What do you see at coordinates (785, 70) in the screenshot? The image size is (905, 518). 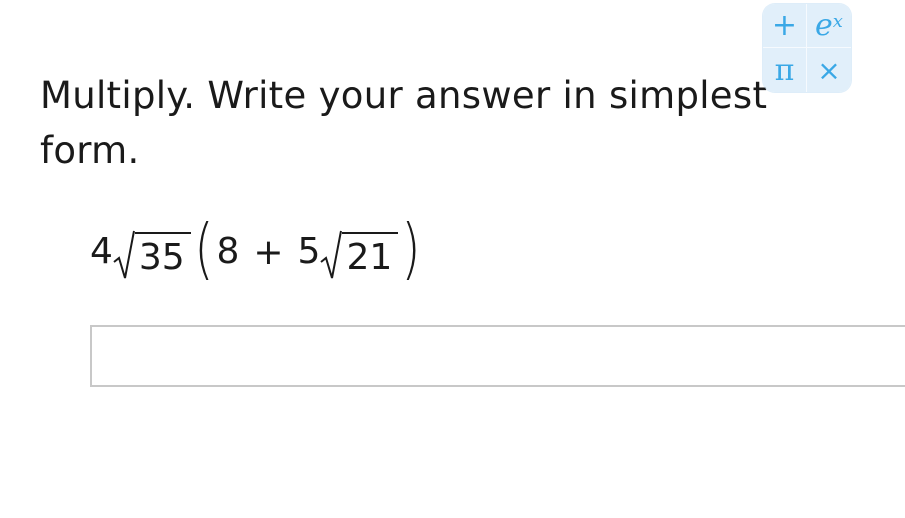 I see `pi-icon: π` at bounding box center [785, 70].